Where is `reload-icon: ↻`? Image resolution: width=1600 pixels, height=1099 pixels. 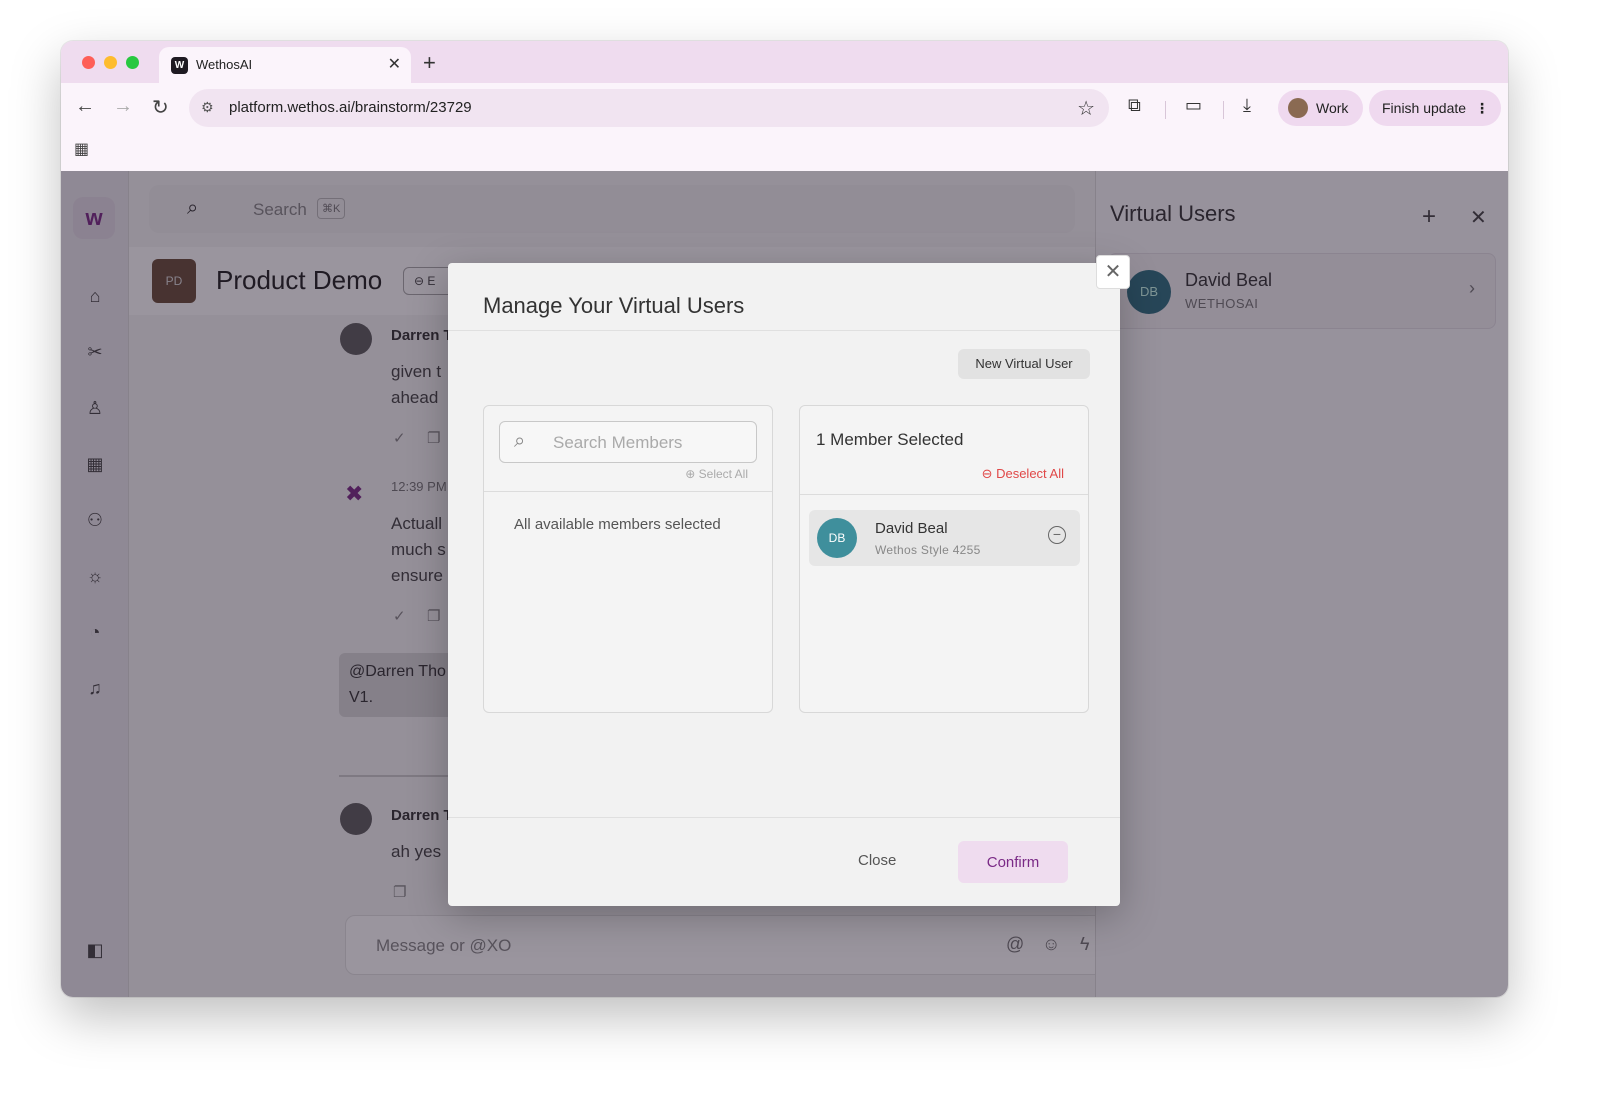
reload-icon: ↻ is located at coordinates (160, 107).